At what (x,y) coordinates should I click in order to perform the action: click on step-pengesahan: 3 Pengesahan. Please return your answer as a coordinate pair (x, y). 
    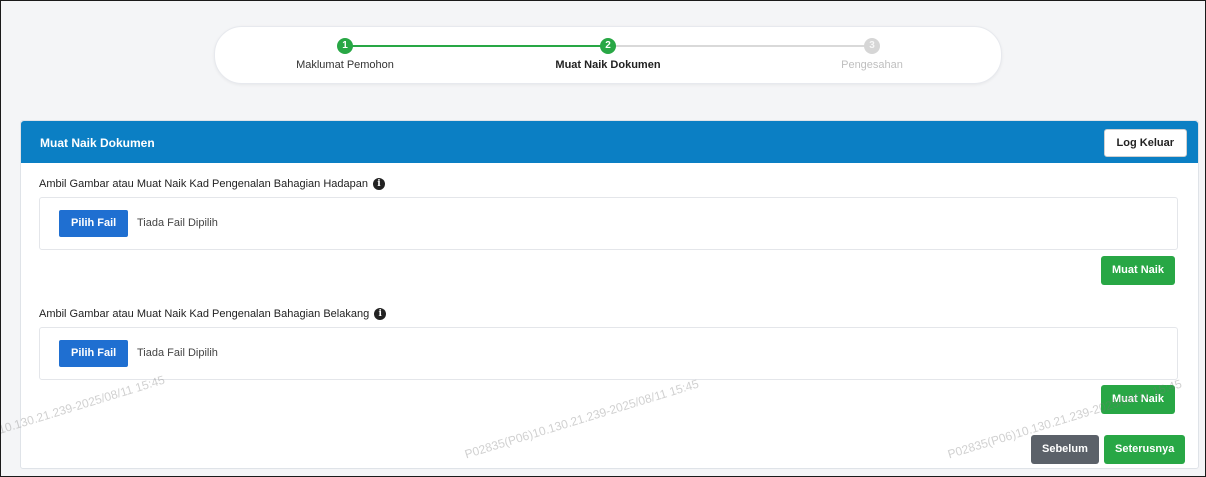
    Looking at the image, I should click on (872, 54).